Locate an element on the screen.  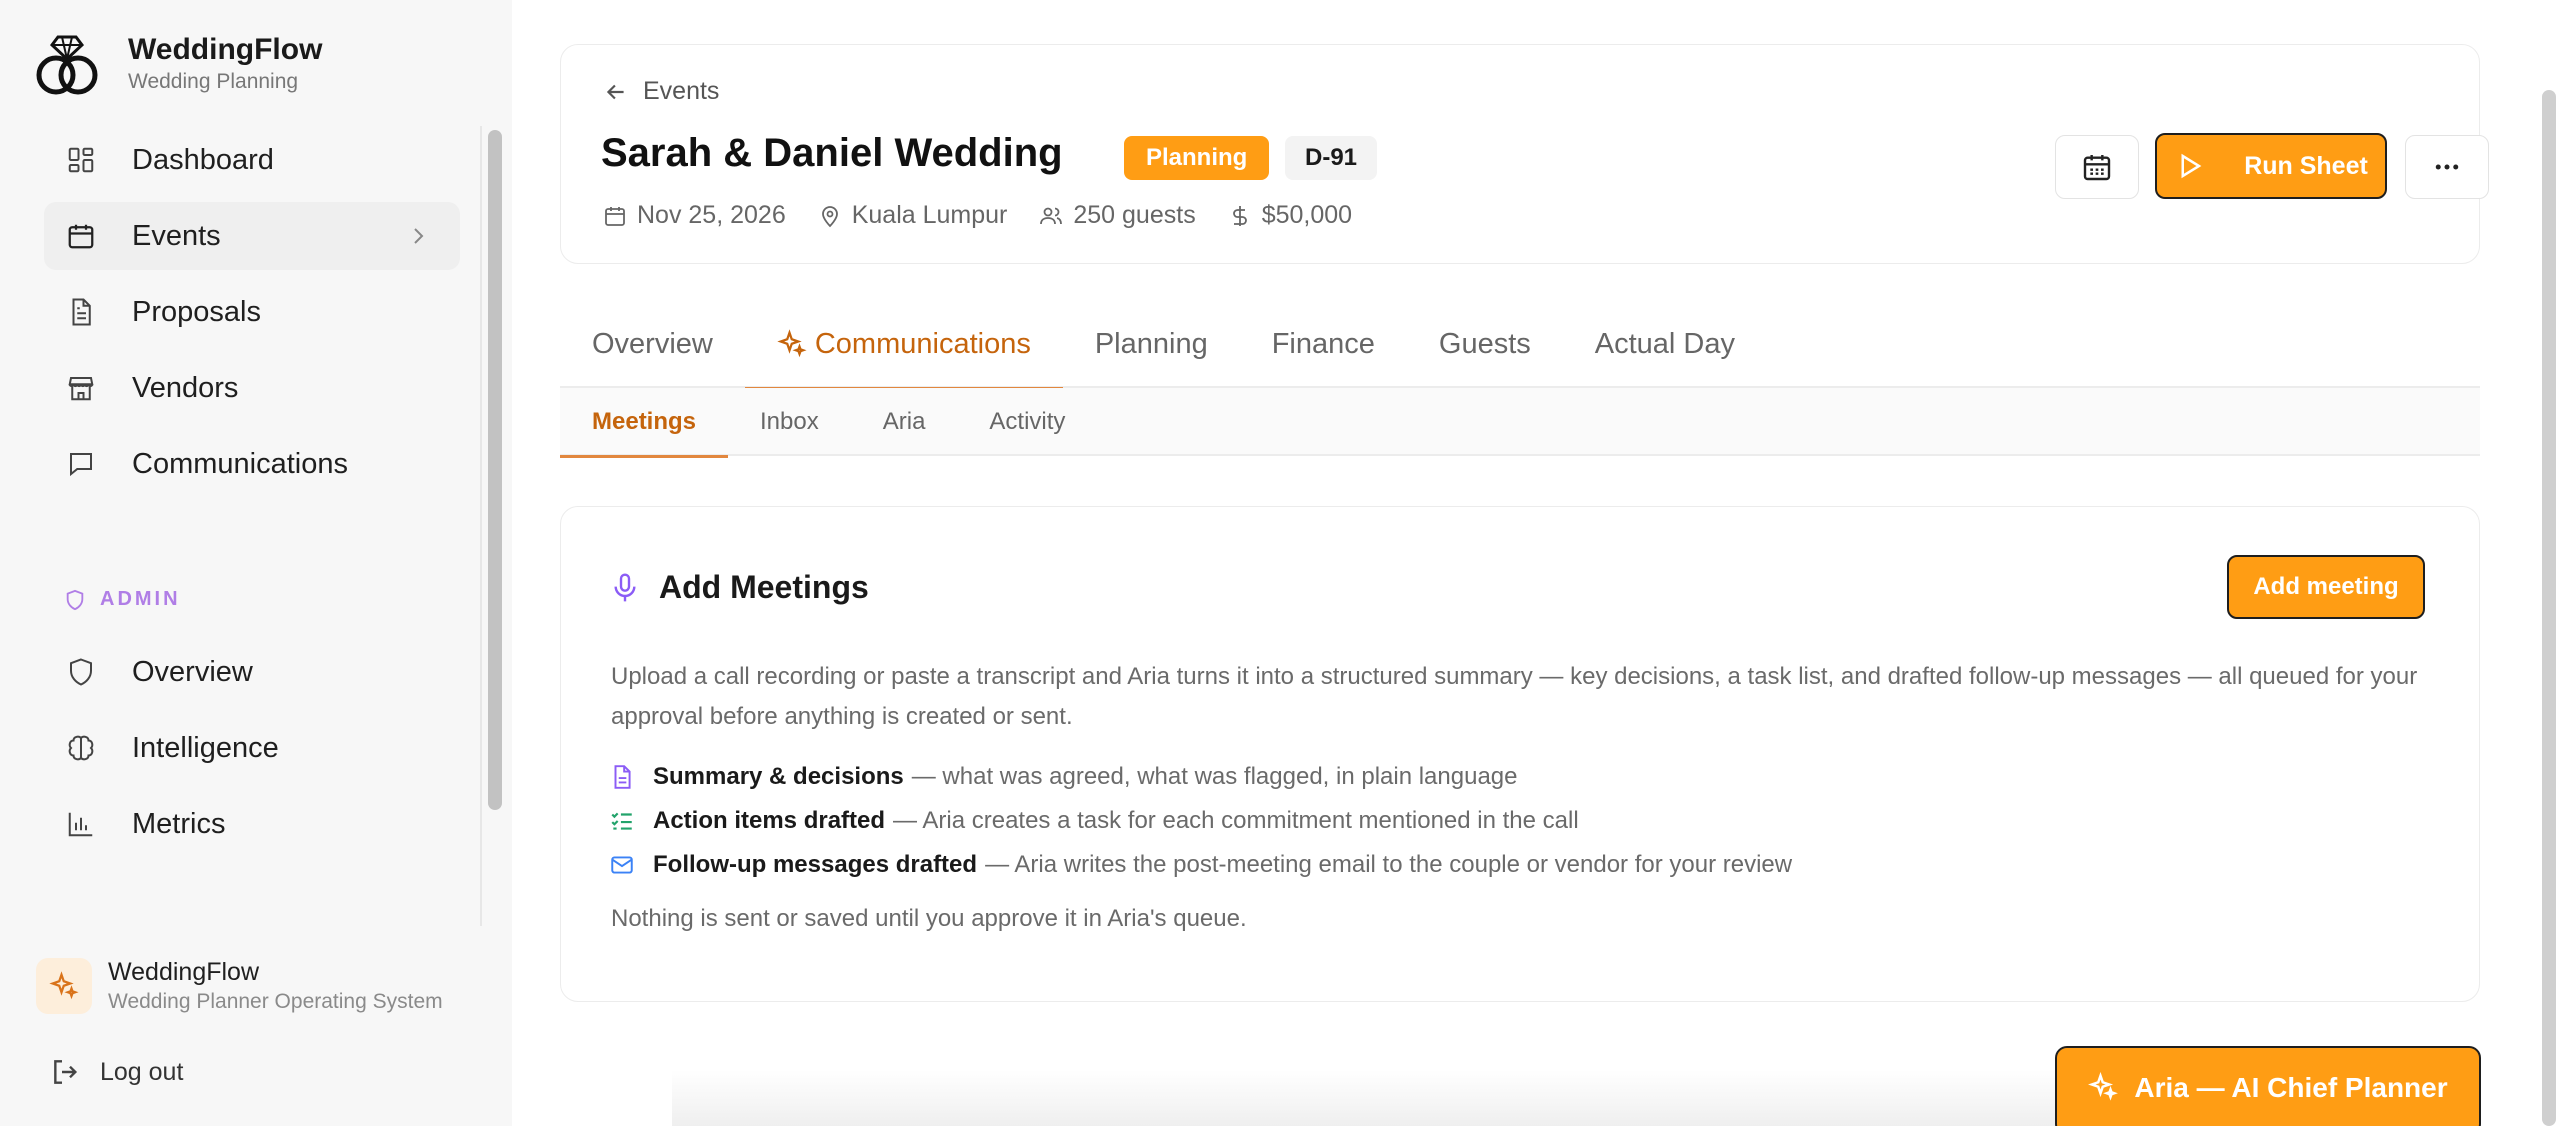
subtab-activity: Activity is located at coordinates (1027, 422).